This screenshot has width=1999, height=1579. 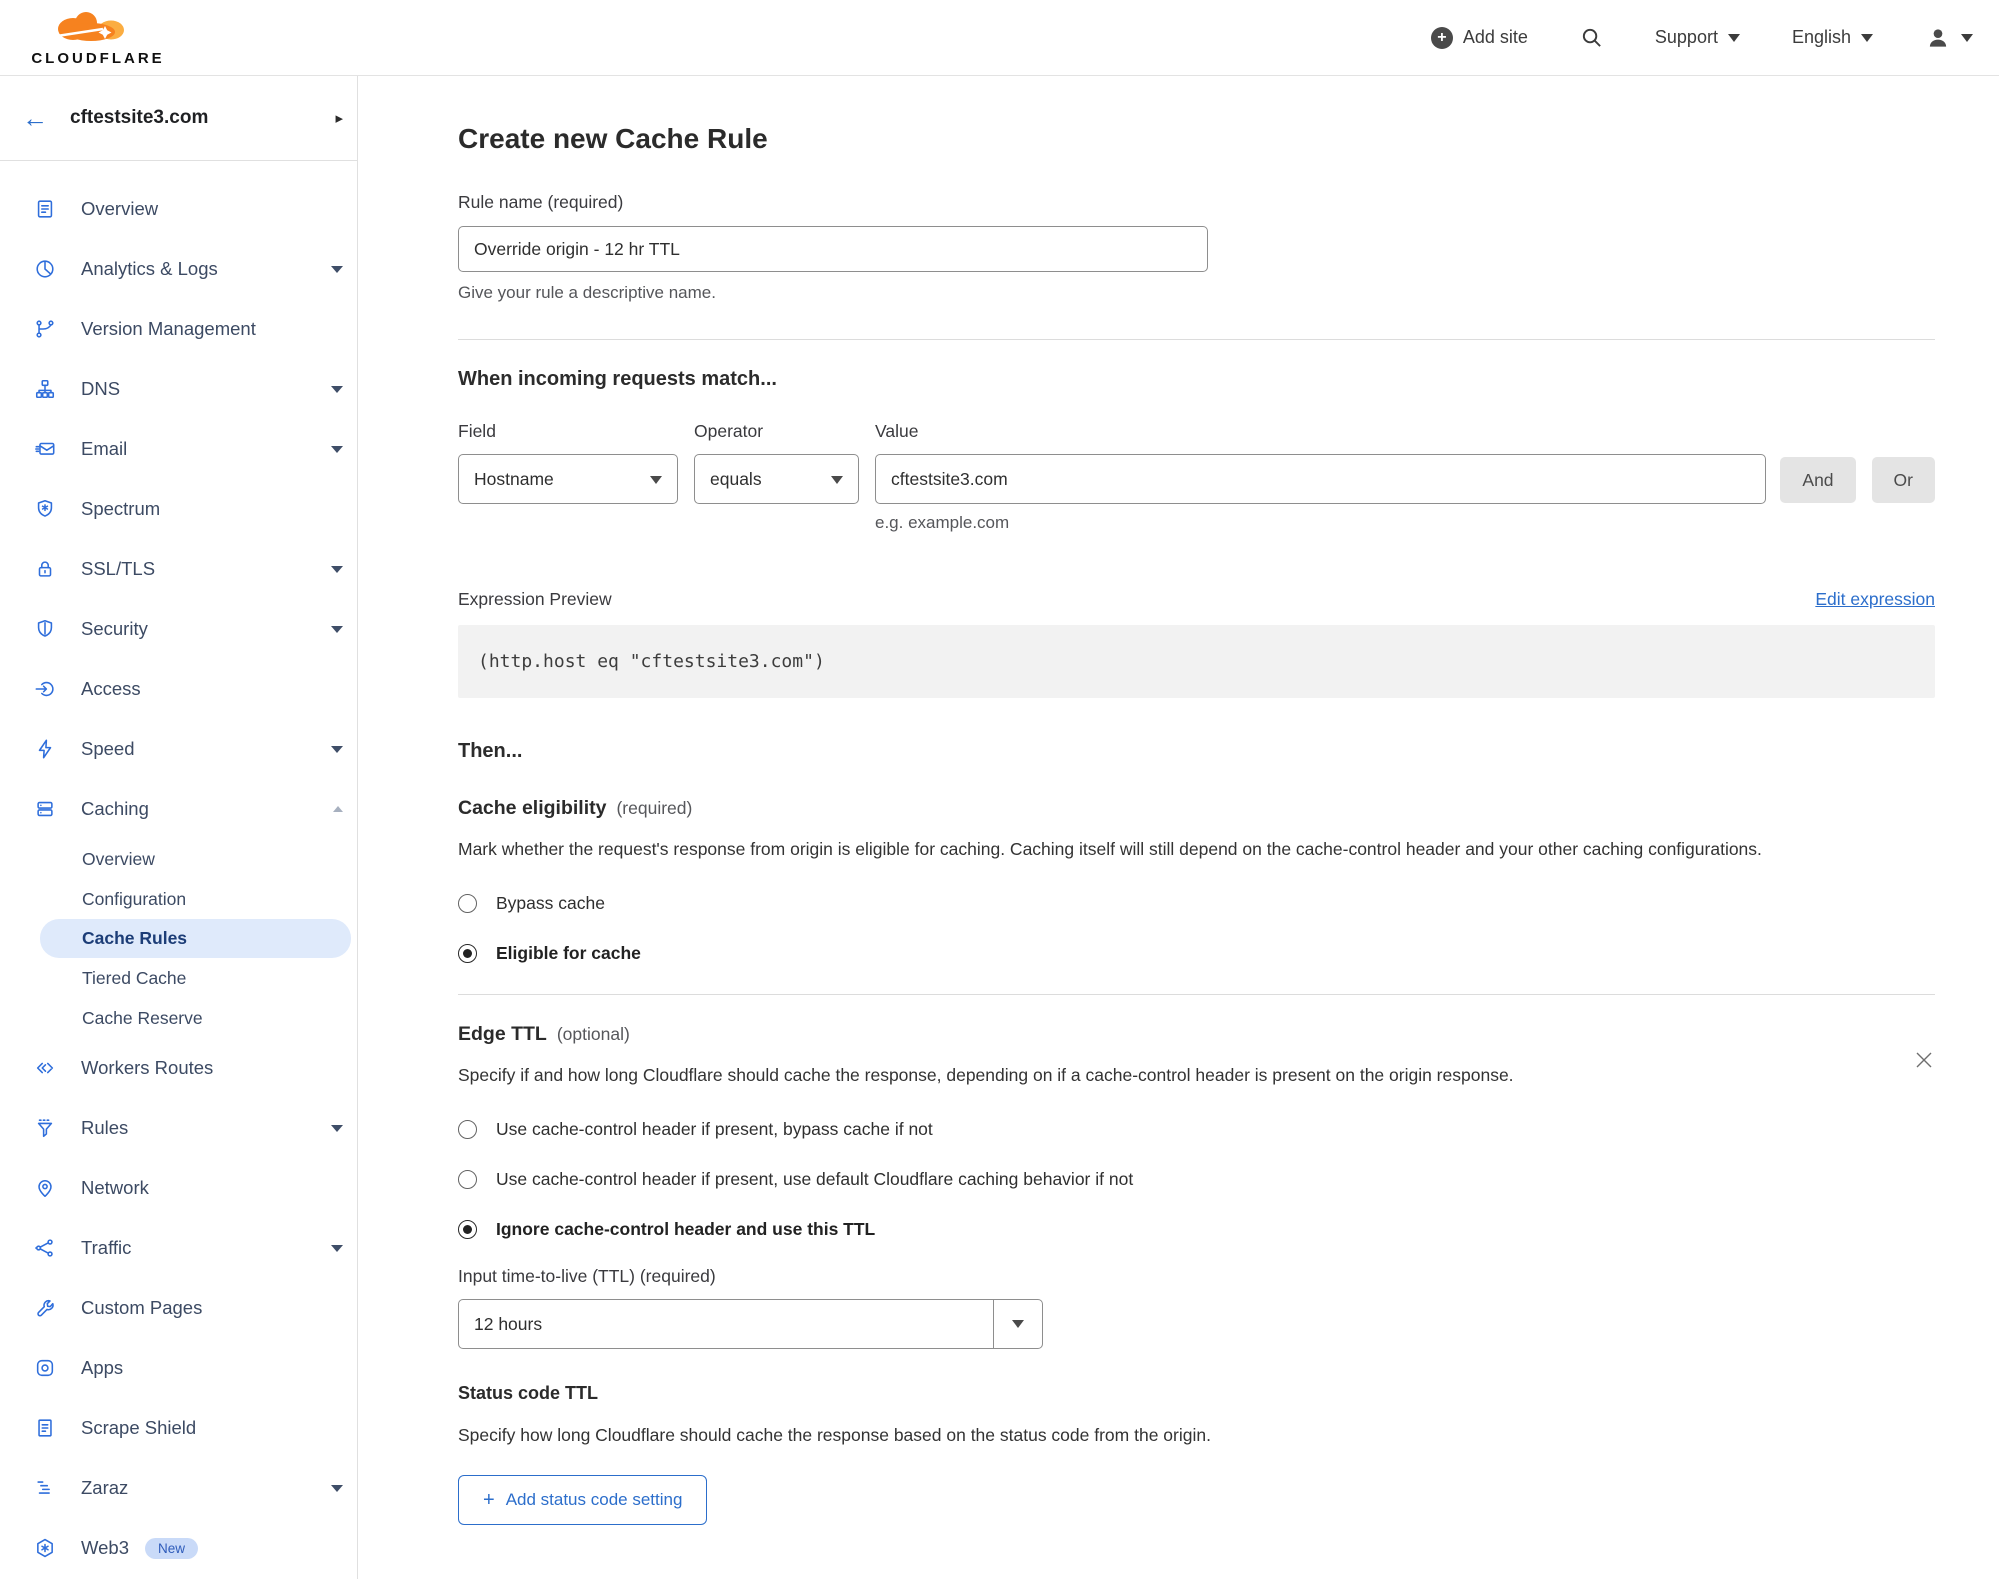 What do you see at coordinates (178, 1068) in the screenshot?
I see `sidebar-item-workers-routes: Workers Routes` at bounding box center [178, 1068].